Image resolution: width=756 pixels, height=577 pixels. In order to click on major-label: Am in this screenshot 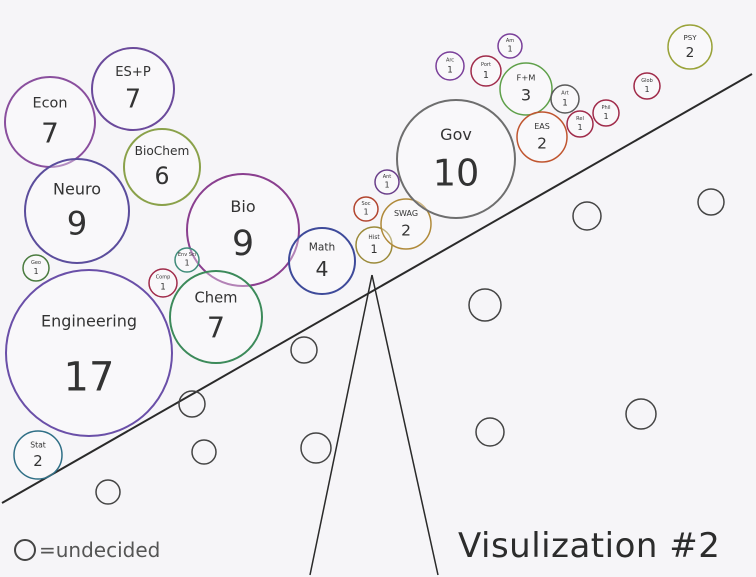, I will do `click(510, 41)`.